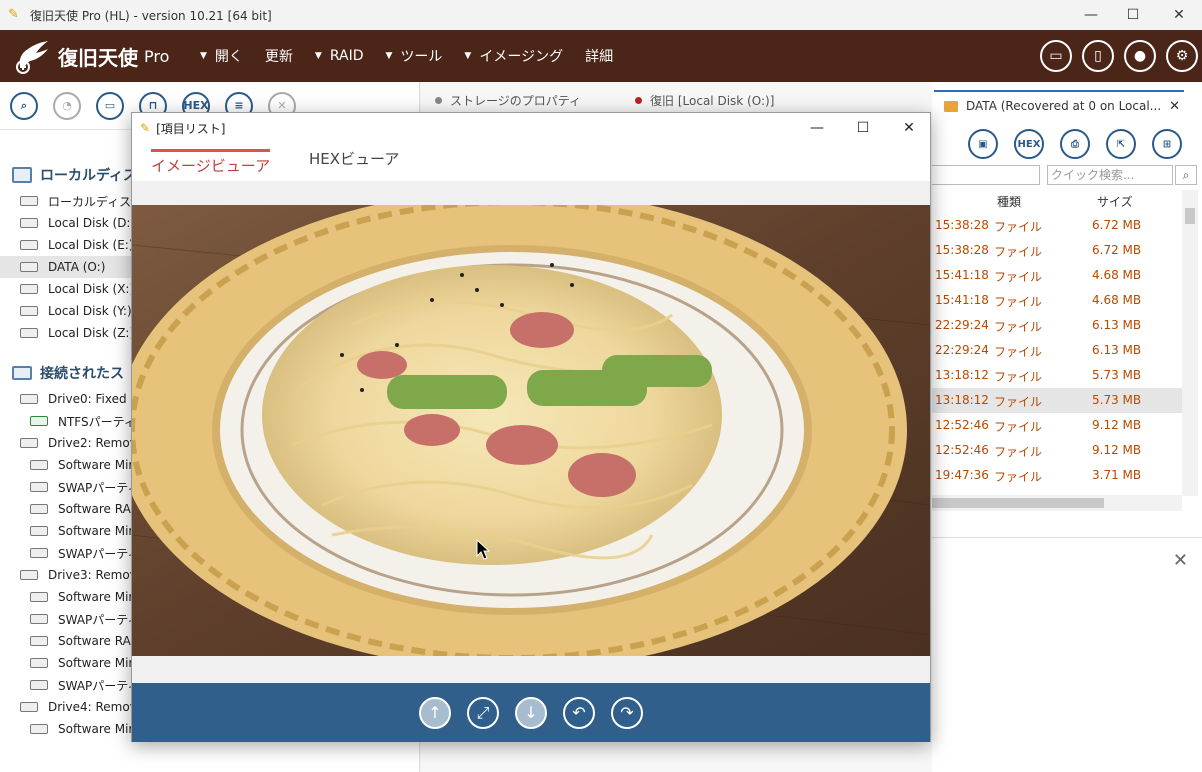 This screenshot has height=772, width=1202. Describe the element at coordinates (639, 100) in the screenshot. I see `status-dot-icon` at that location.